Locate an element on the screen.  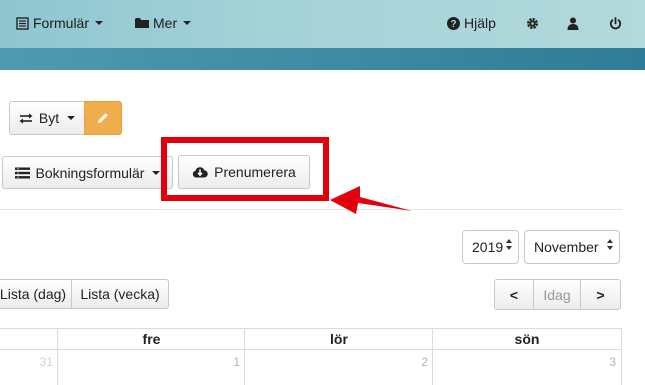
today-label: Idag is located at coordinates (557, 294).